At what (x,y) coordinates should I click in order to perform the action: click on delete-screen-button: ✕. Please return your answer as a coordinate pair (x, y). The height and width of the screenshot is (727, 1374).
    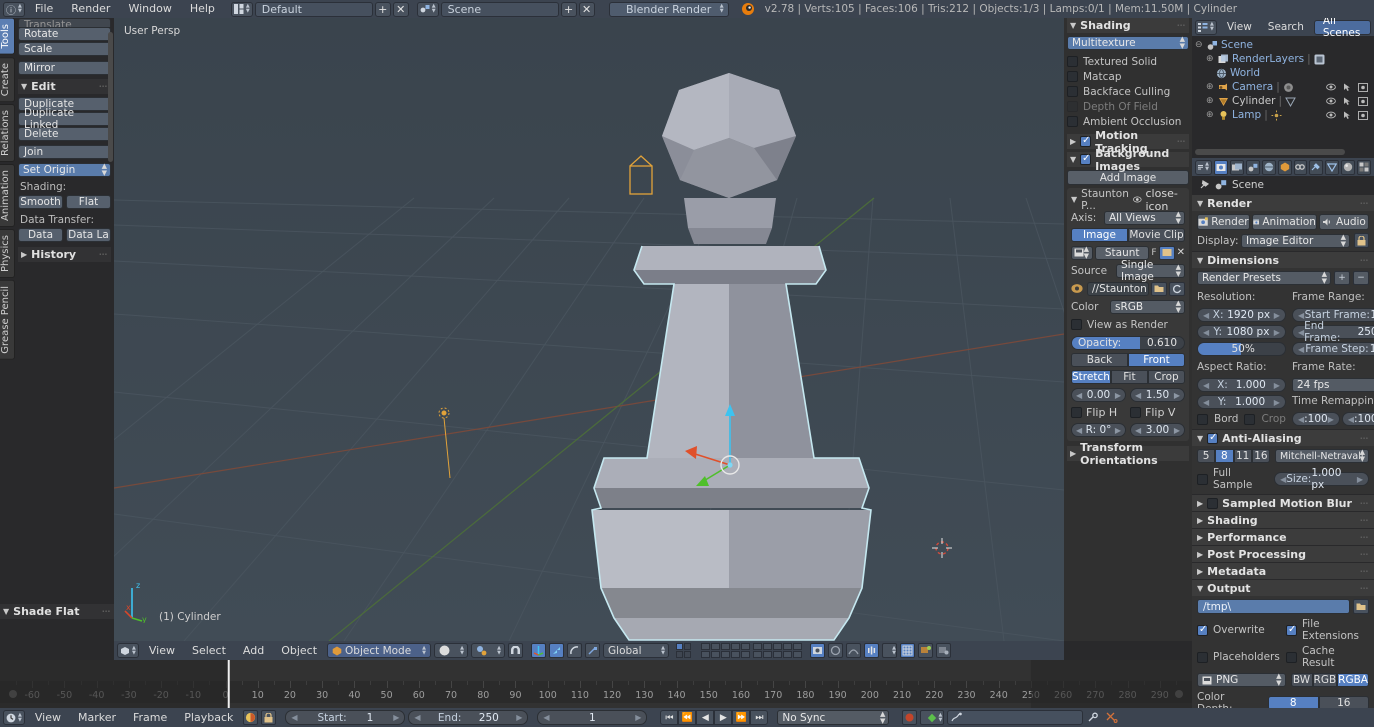
    Looking at the image, I should click on (400, 9).